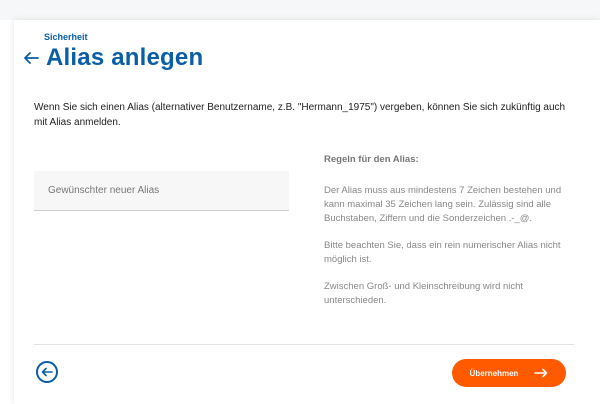  I want to click on page-title: Alias anlegen, so click(125, 57).